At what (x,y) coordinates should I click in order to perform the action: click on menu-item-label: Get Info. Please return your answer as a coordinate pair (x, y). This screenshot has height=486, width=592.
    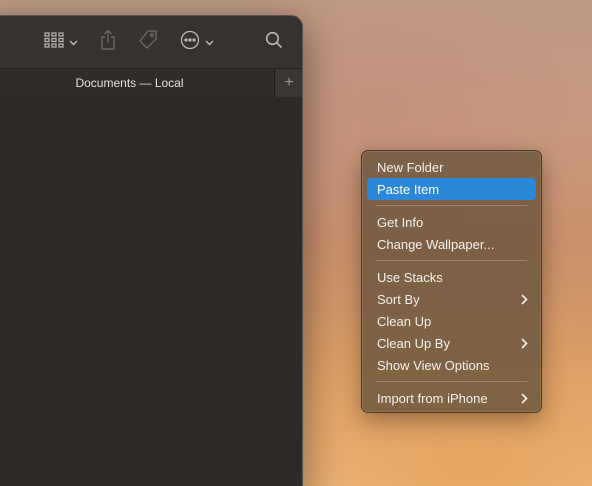
    Looking at the image, I should click on (400, 222).